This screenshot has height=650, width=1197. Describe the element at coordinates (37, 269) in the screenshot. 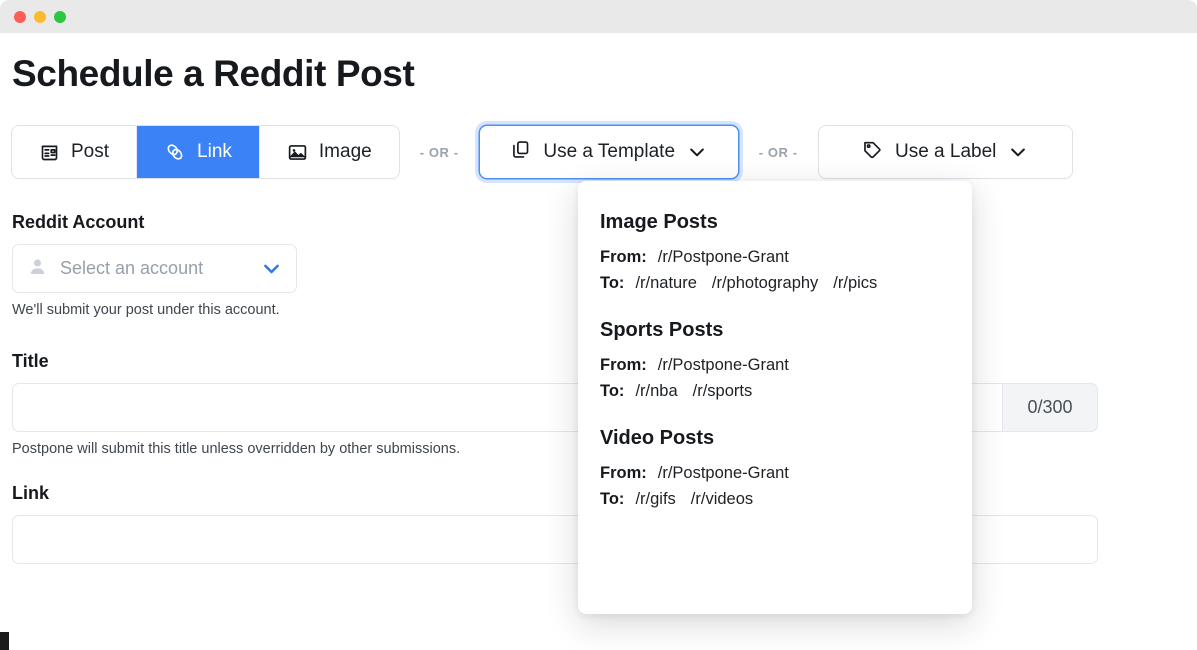

I see `user-icon` at that location.